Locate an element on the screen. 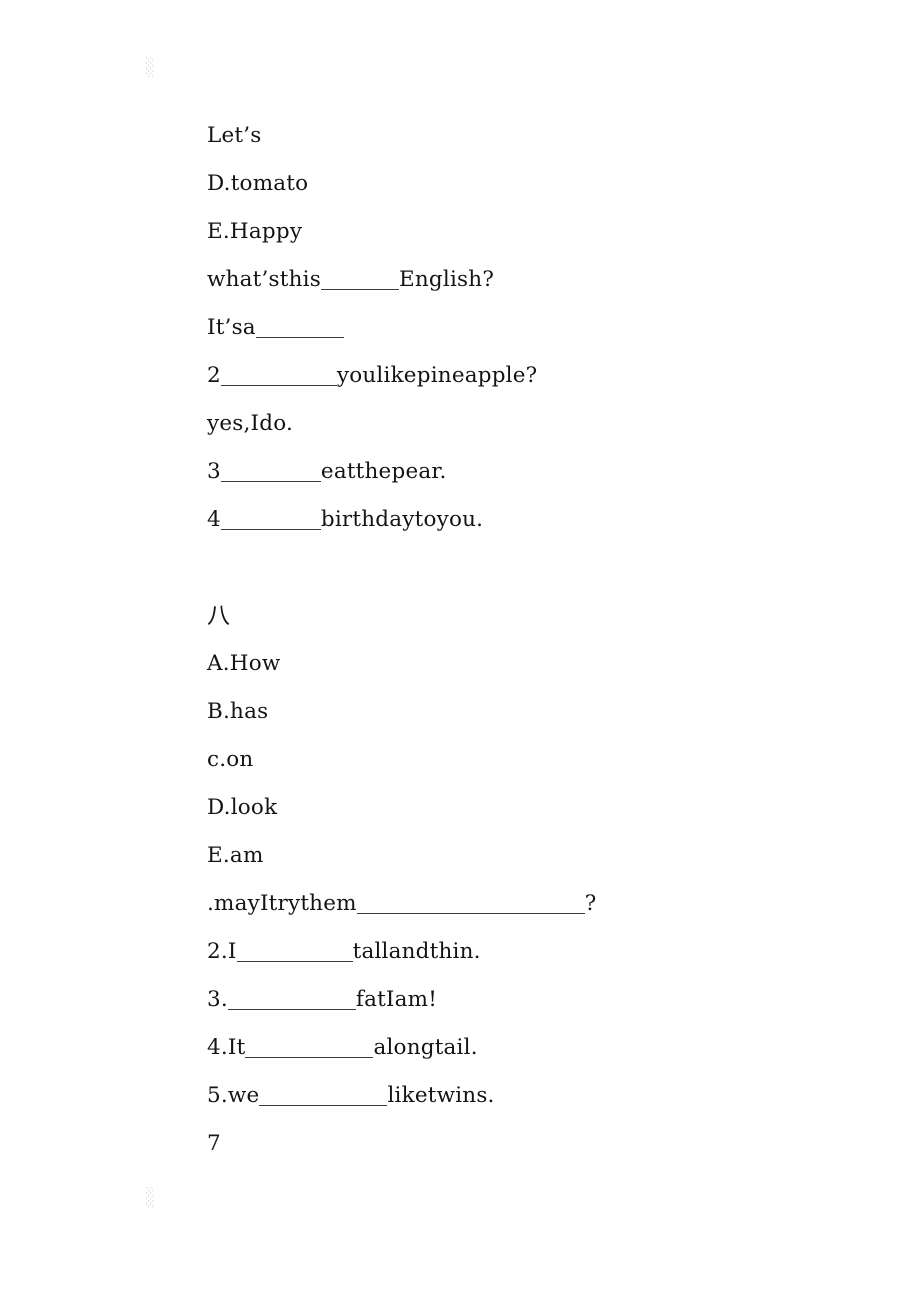 Image resolution: width=920 pixels, height=1302 pixels. line-text-before: 4 is located at coordinates (214, 519).